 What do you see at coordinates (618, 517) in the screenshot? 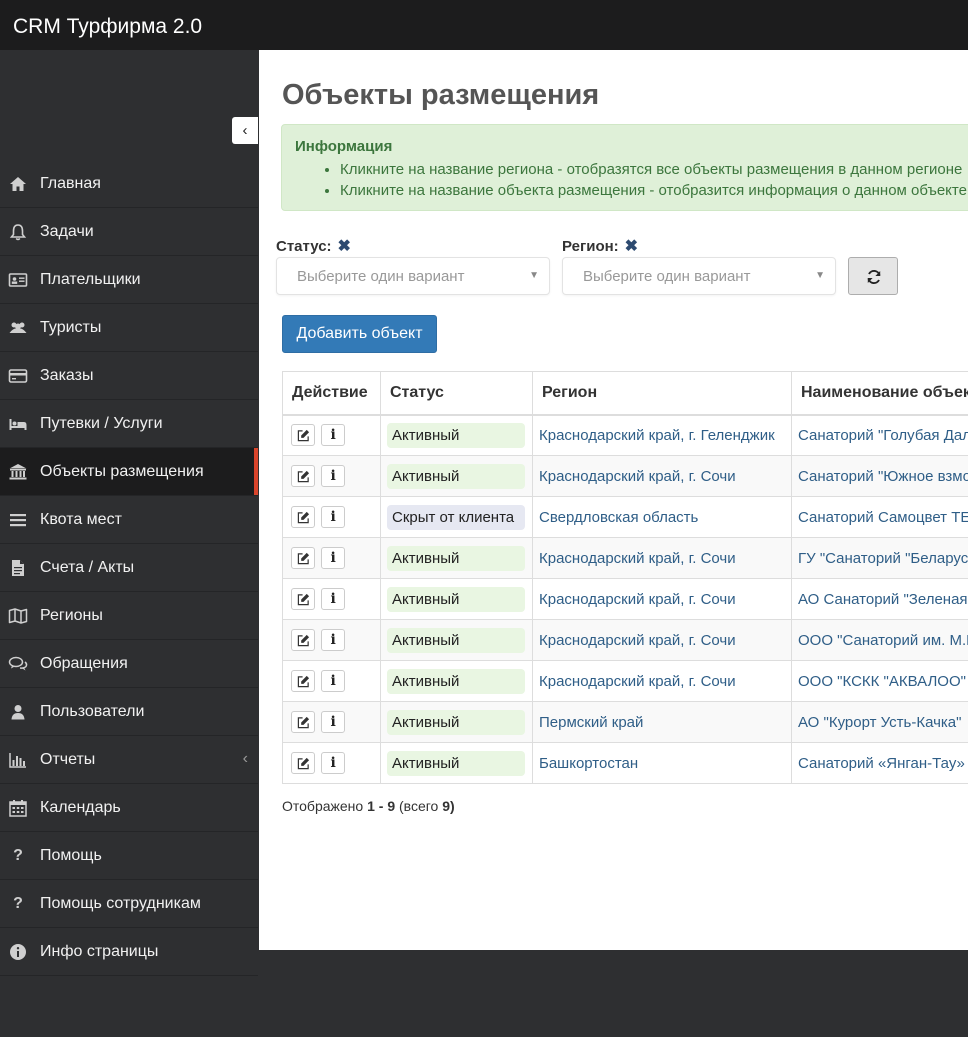
I see `region-link: Свердловская область` at bounding box center [618, 517].